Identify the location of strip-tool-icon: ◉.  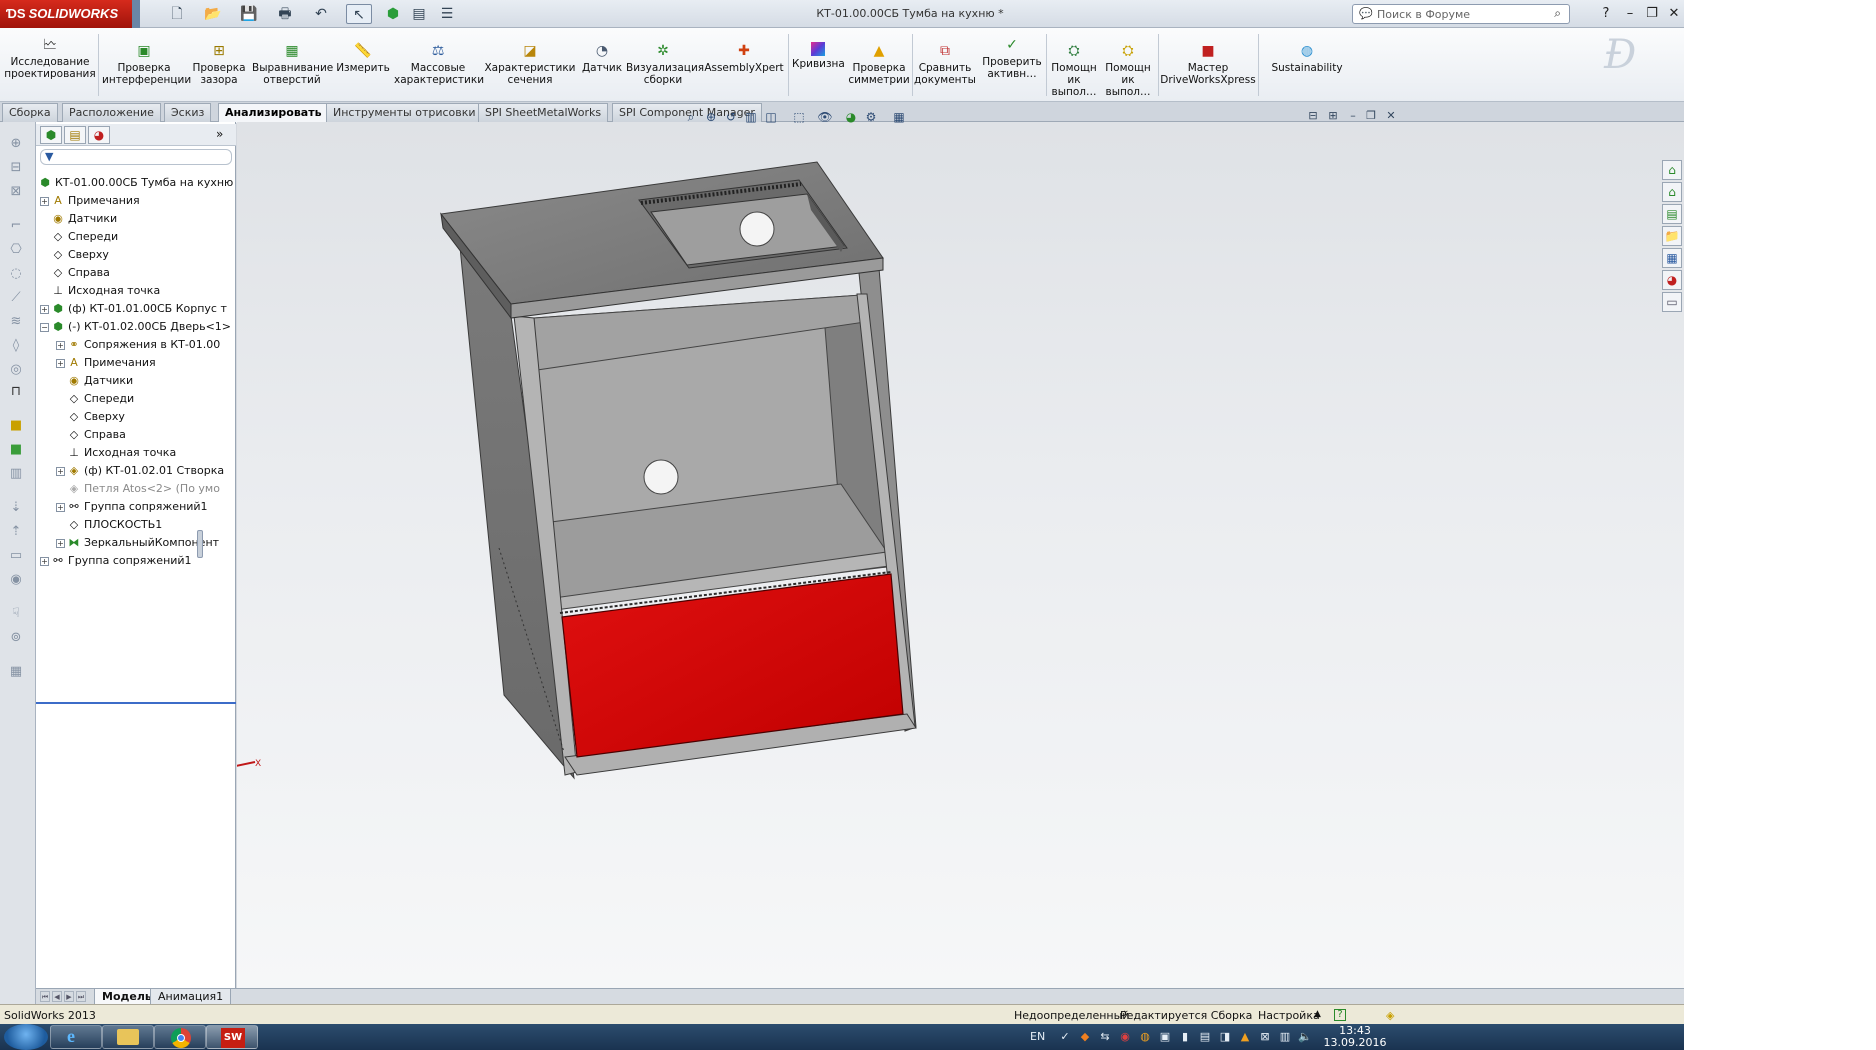
(16, 581).